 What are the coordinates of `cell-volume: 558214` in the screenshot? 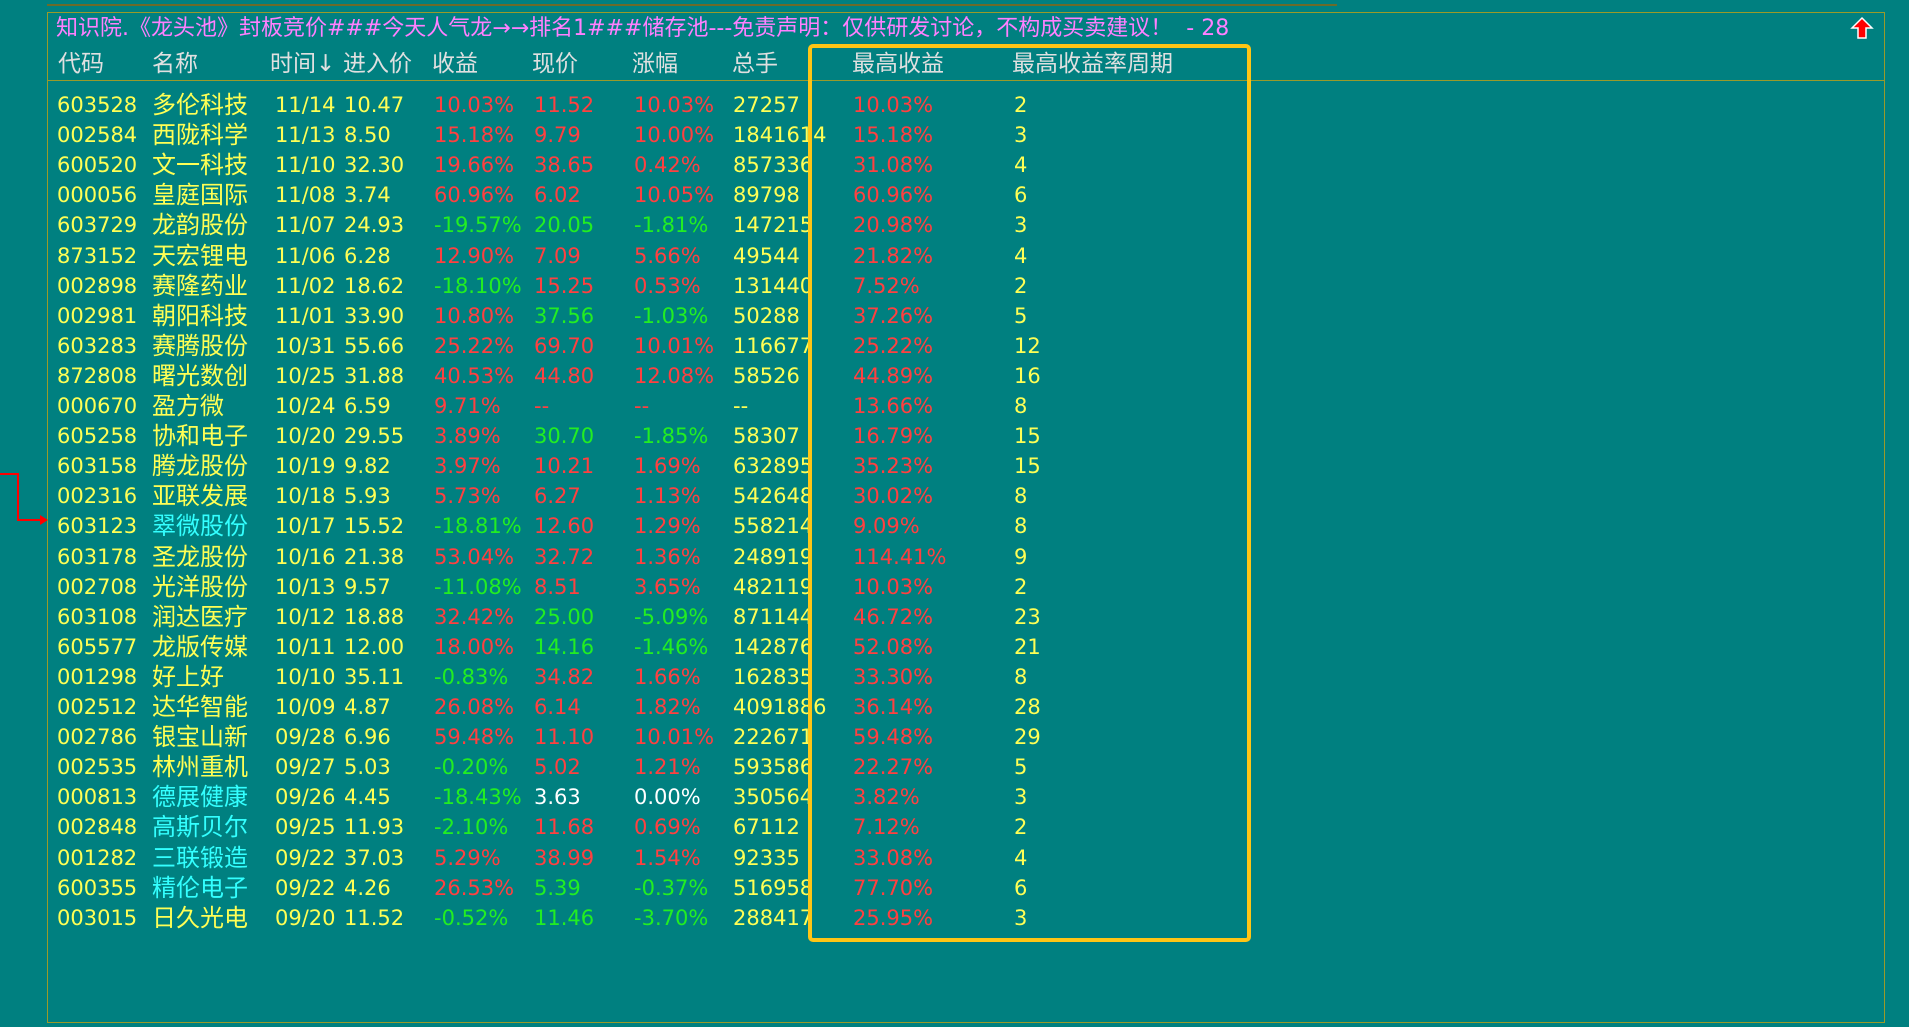 It's located at (773, 526).